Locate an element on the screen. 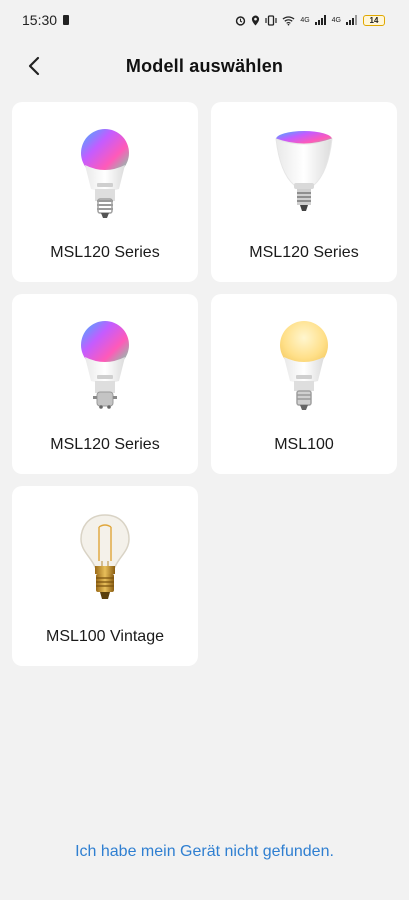 The width and height of the screenshot is (409, 900). back-button is located at coordinates (34, 66).